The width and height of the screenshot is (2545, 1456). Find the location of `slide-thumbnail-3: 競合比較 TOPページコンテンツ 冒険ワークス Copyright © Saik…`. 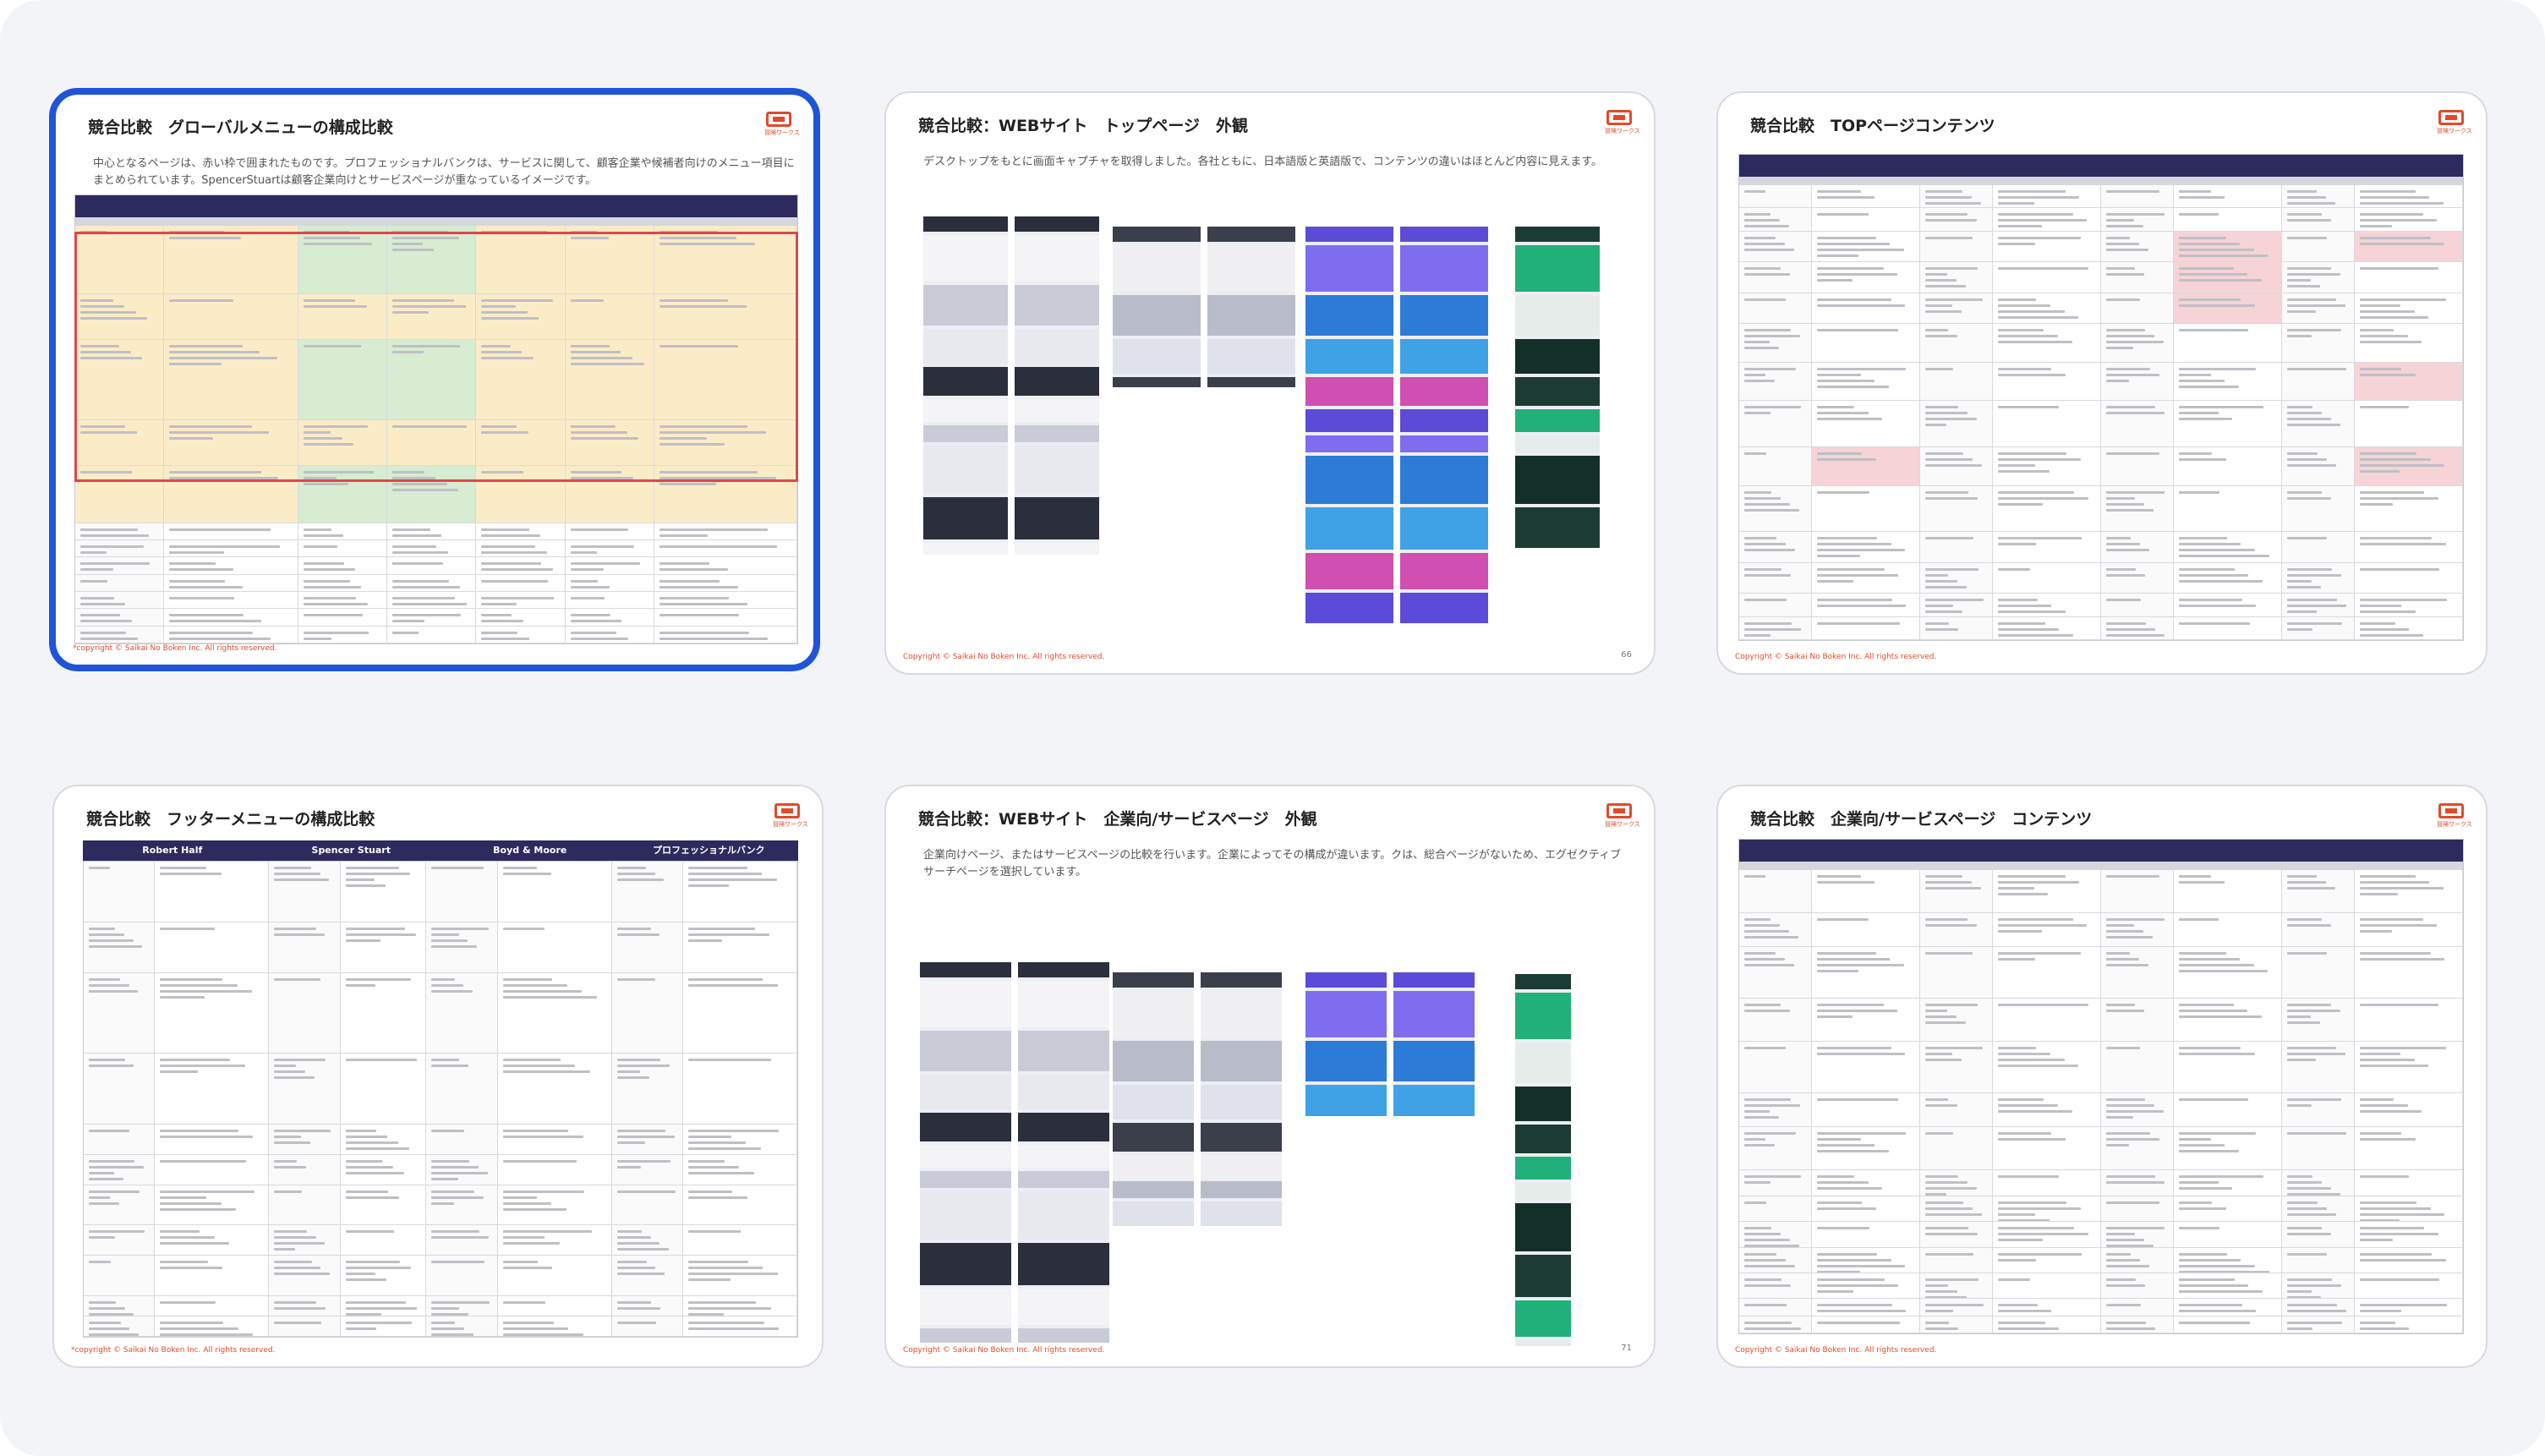

slide-thumbnail-3: 競合比較 TOPページコンテンツ 冒険ワークス Copyright © Saik… is located at coordinates (2102, 383).